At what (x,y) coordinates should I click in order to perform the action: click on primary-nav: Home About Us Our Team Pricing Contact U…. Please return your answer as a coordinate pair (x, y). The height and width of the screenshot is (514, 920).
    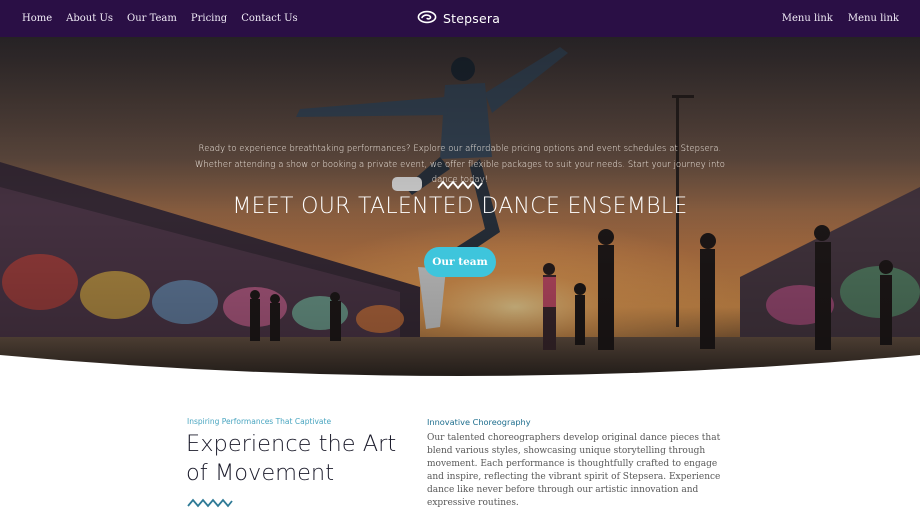
    Looking at the image, I should click on (160, 18).